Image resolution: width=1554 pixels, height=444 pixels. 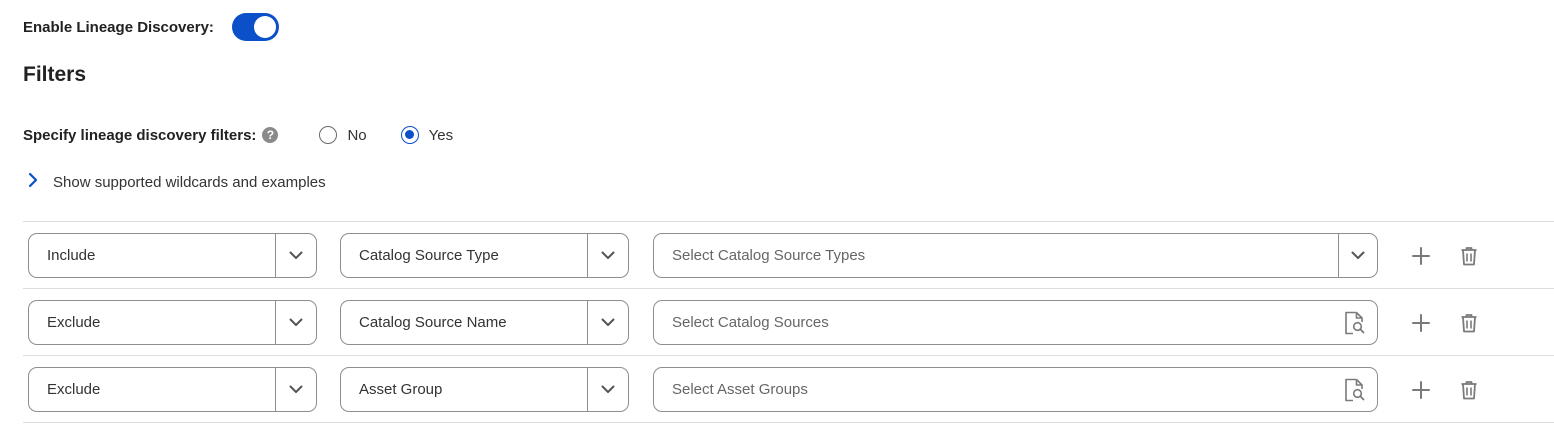 I want to click on enable-lineage-toggle, so click(x=255, y=27).